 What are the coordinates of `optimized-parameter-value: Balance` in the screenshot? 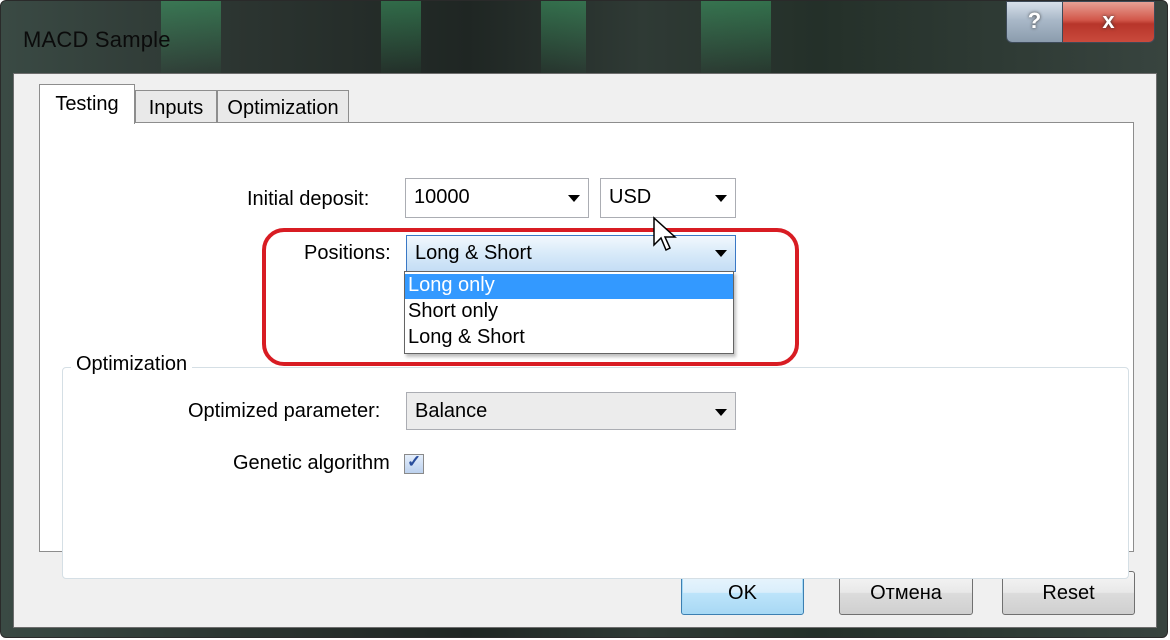 It's located at (451, 411).